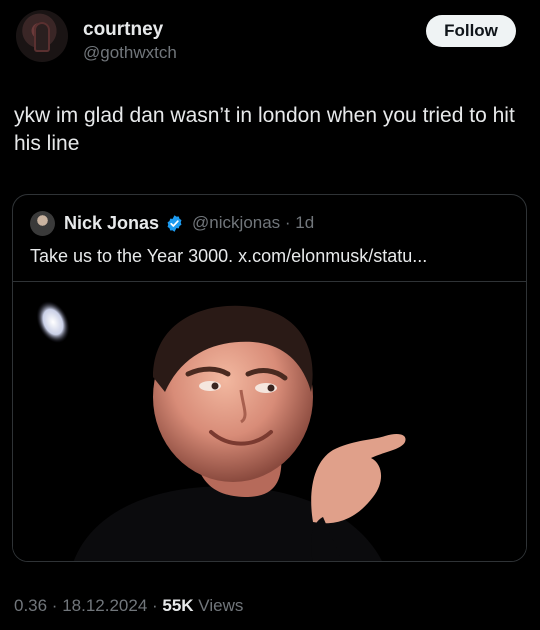  I want to click on author-avatar, so click(42, 36).